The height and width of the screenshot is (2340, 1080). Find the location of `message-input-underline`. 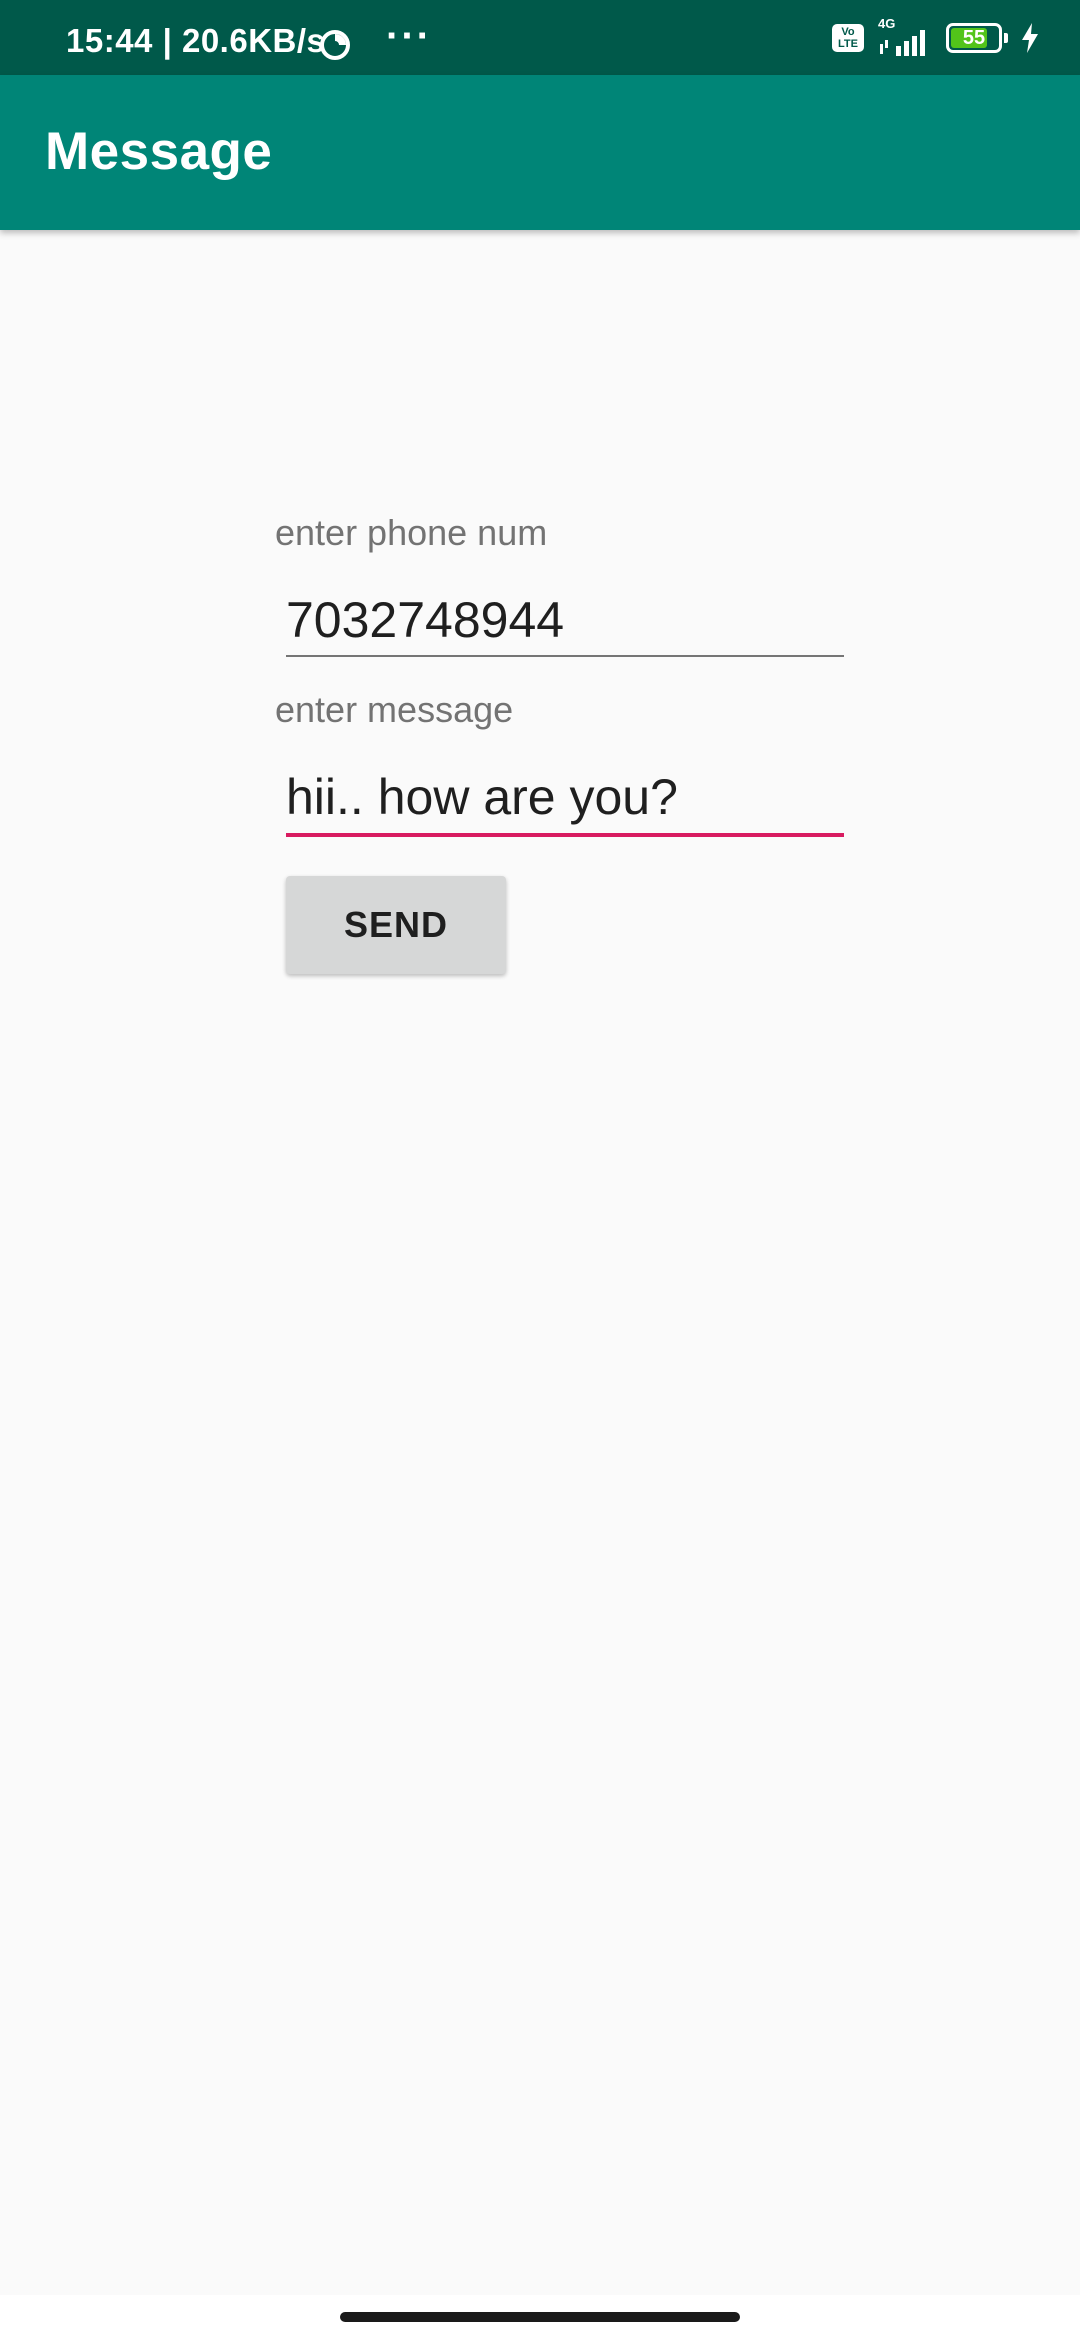

message-input-underline is located at coordinates (565, 835).